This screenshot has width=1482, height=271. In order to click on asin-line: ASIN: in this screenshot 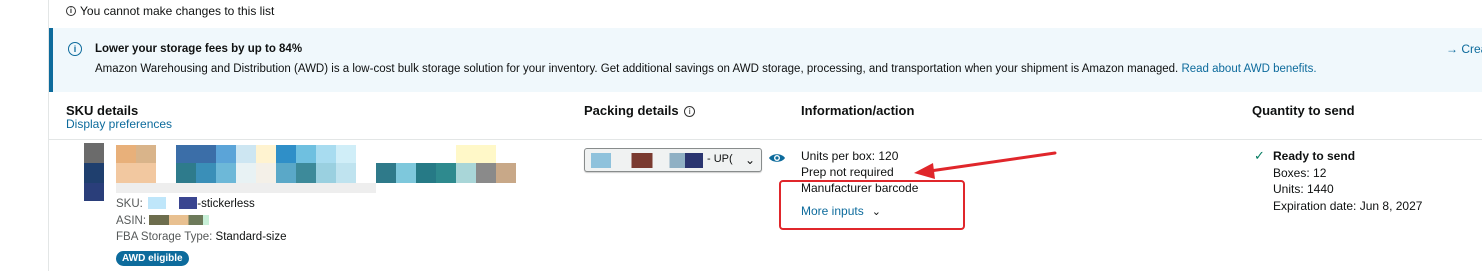, I will do `click(201, 221)`.